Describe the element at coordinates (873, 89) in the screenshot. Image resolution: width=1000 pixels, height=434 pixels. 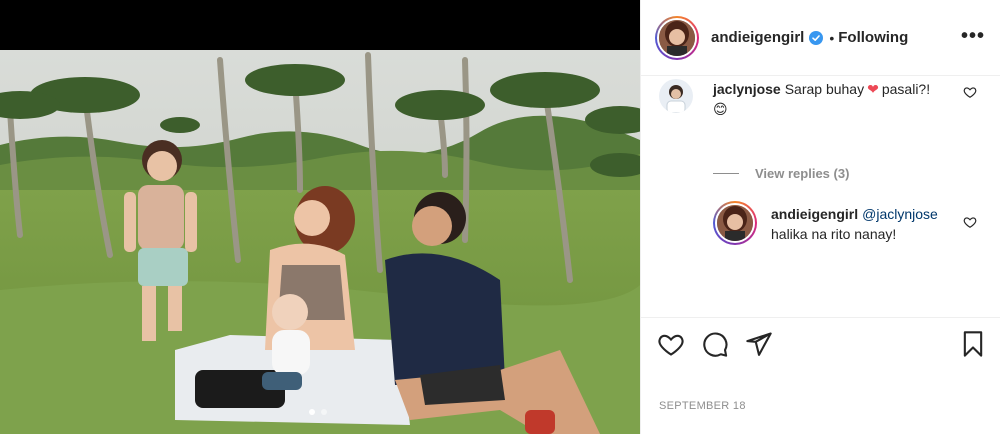
I see `heart-emoji: ❤` at that location.